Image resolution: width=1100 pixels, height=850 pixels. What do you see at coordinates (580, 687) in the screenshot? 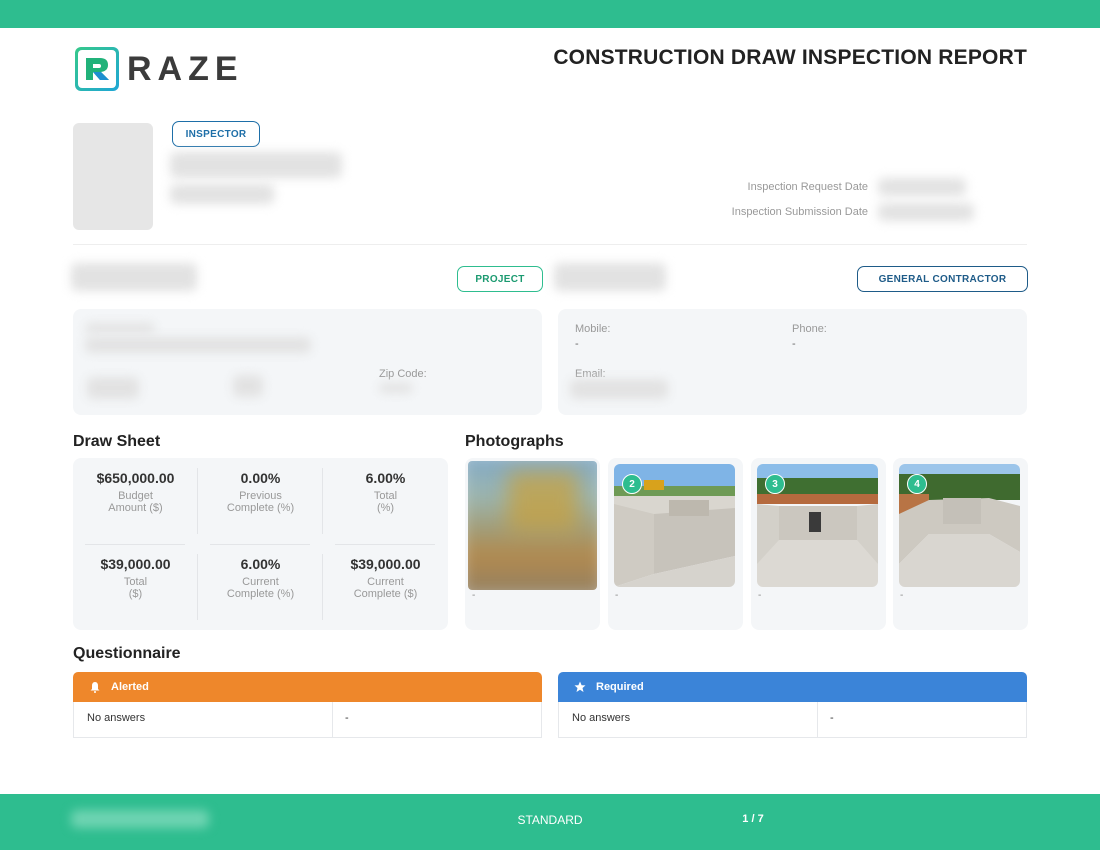
I see `star-icon` at bounding box center [580, 687].